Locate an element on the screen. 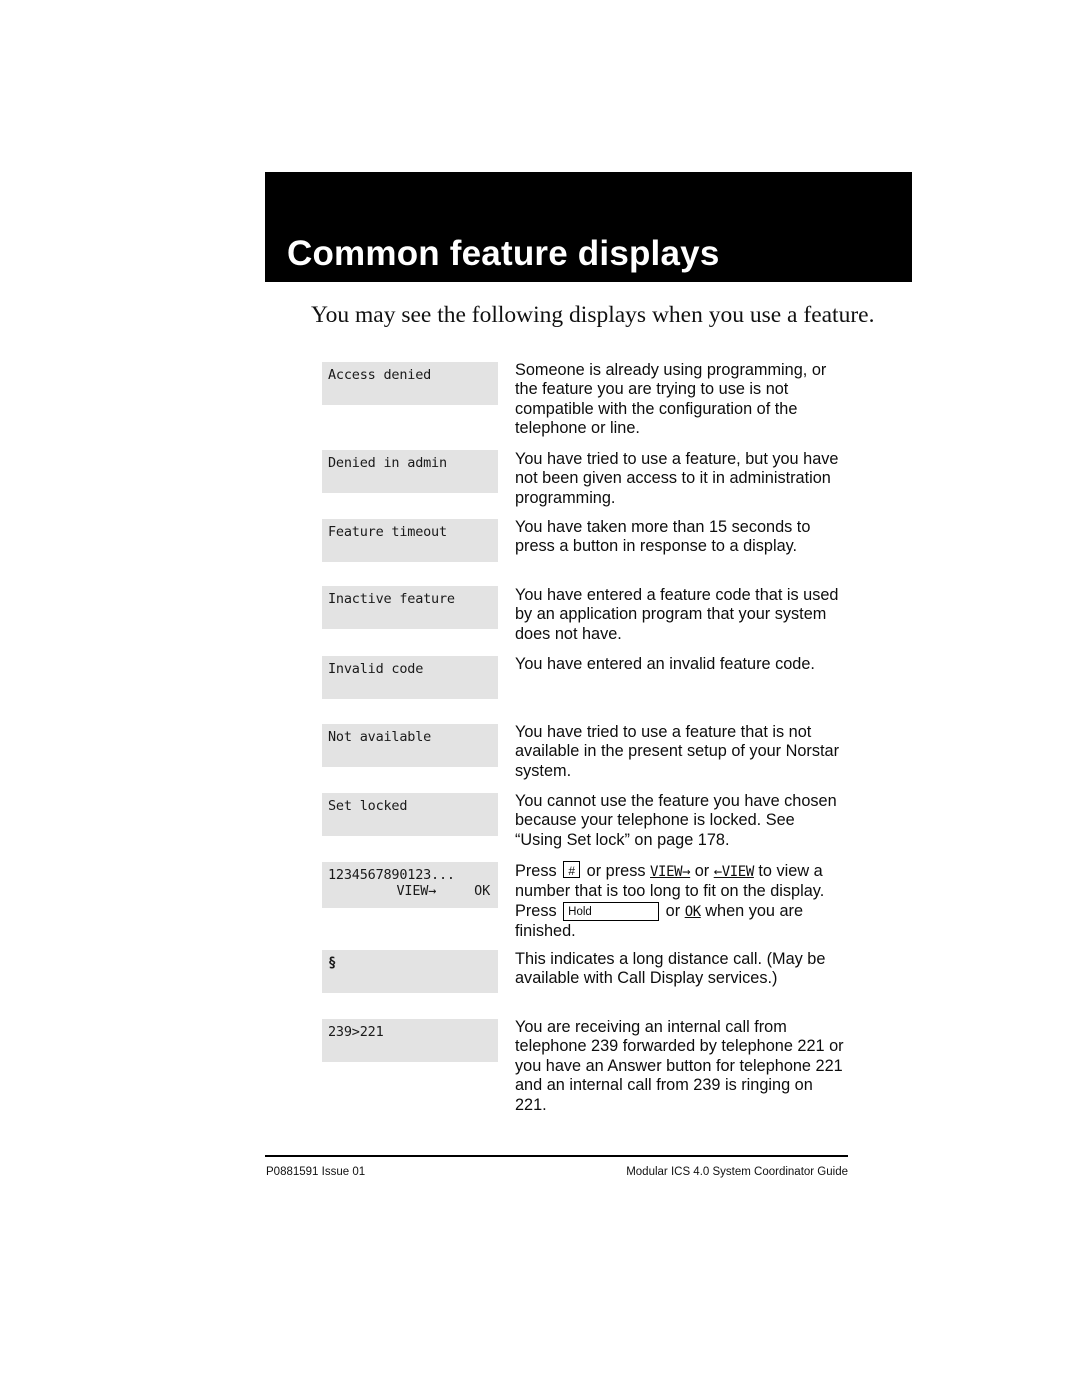 The height and width of the screenshot is (1397, 1080). lcd-display-with-softkeys: 1234567890123... VIEW→ OK is located at coordinates (410, 885).